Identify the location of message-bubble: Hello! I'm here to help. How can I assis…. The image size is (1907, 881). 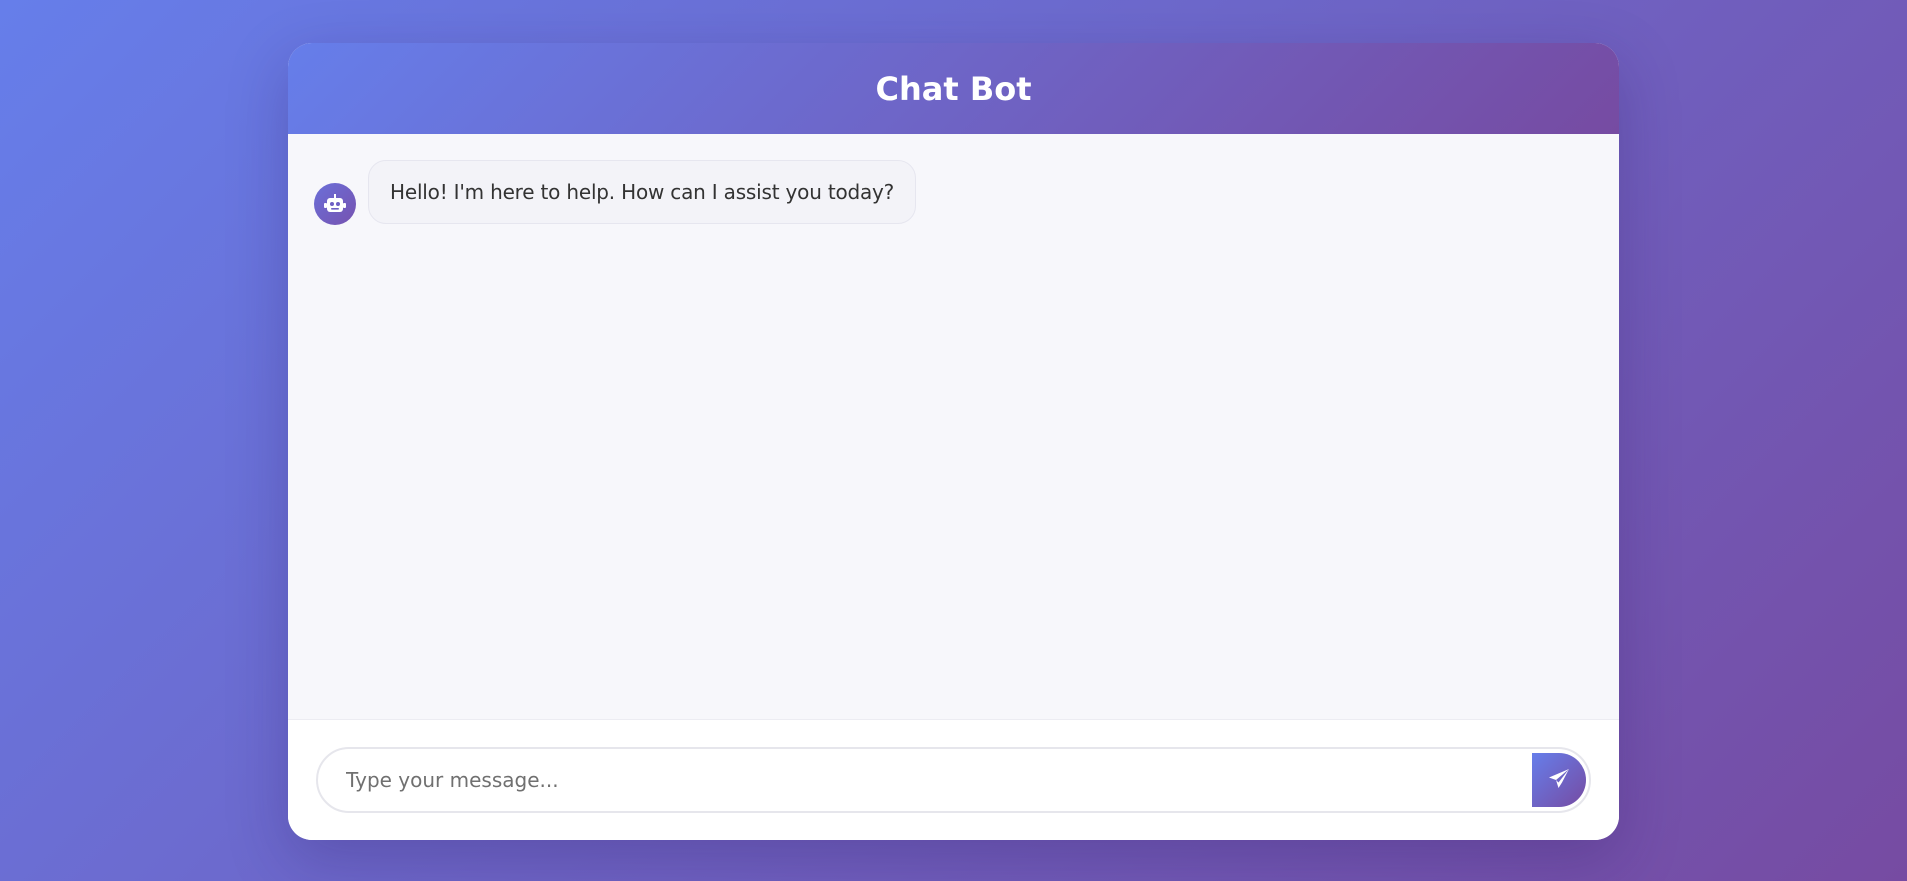
(642, 192).